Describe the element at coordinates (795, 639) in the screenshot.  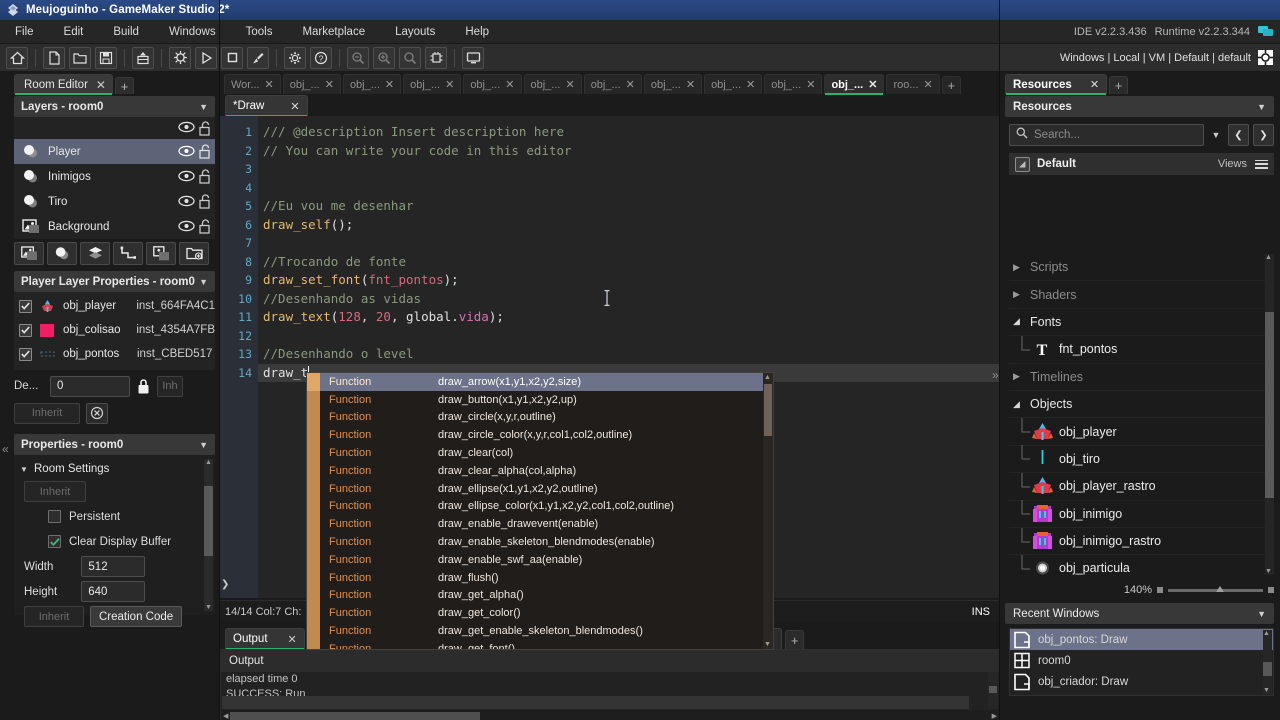
I see `add-output-tab-button: +` at that location.